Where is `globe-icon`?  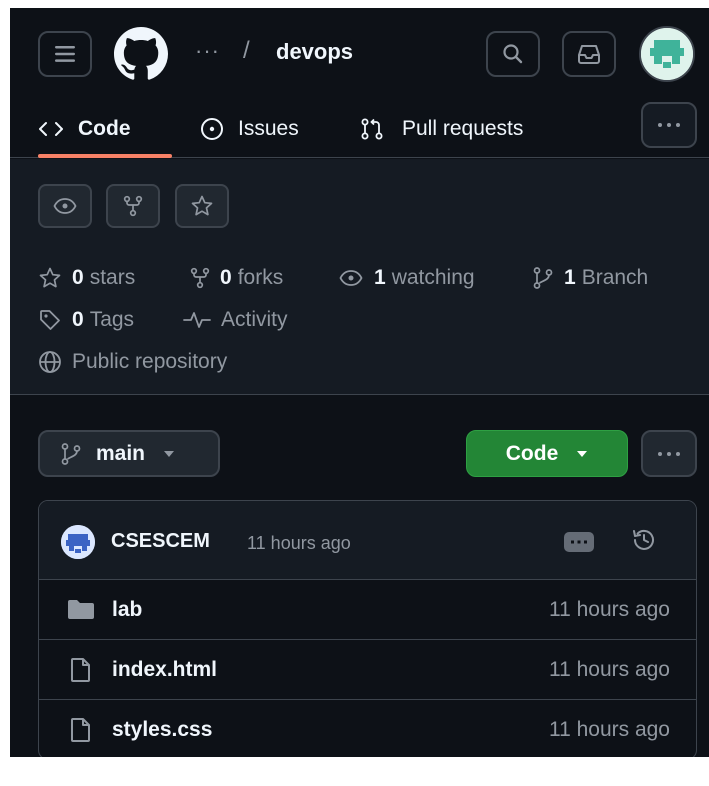
globe-icon is located at coordinates (50, 362).